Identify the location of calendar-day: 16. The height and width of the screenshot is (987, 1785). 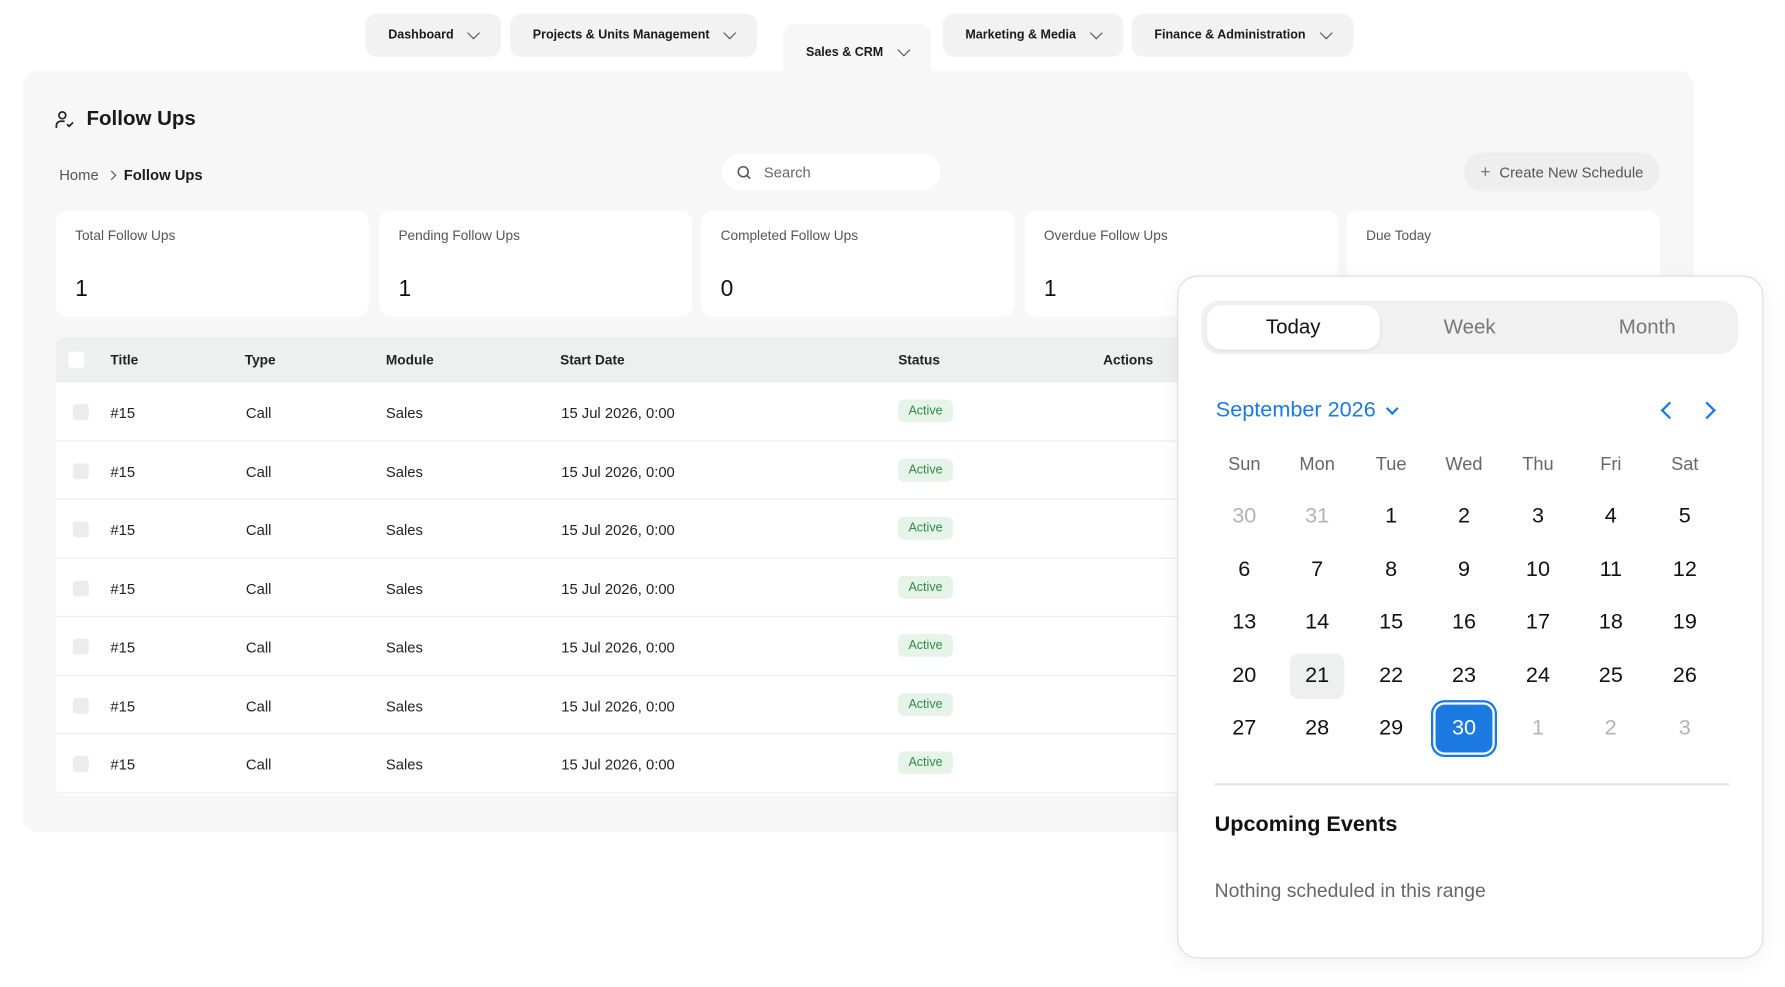
(1464, 623).